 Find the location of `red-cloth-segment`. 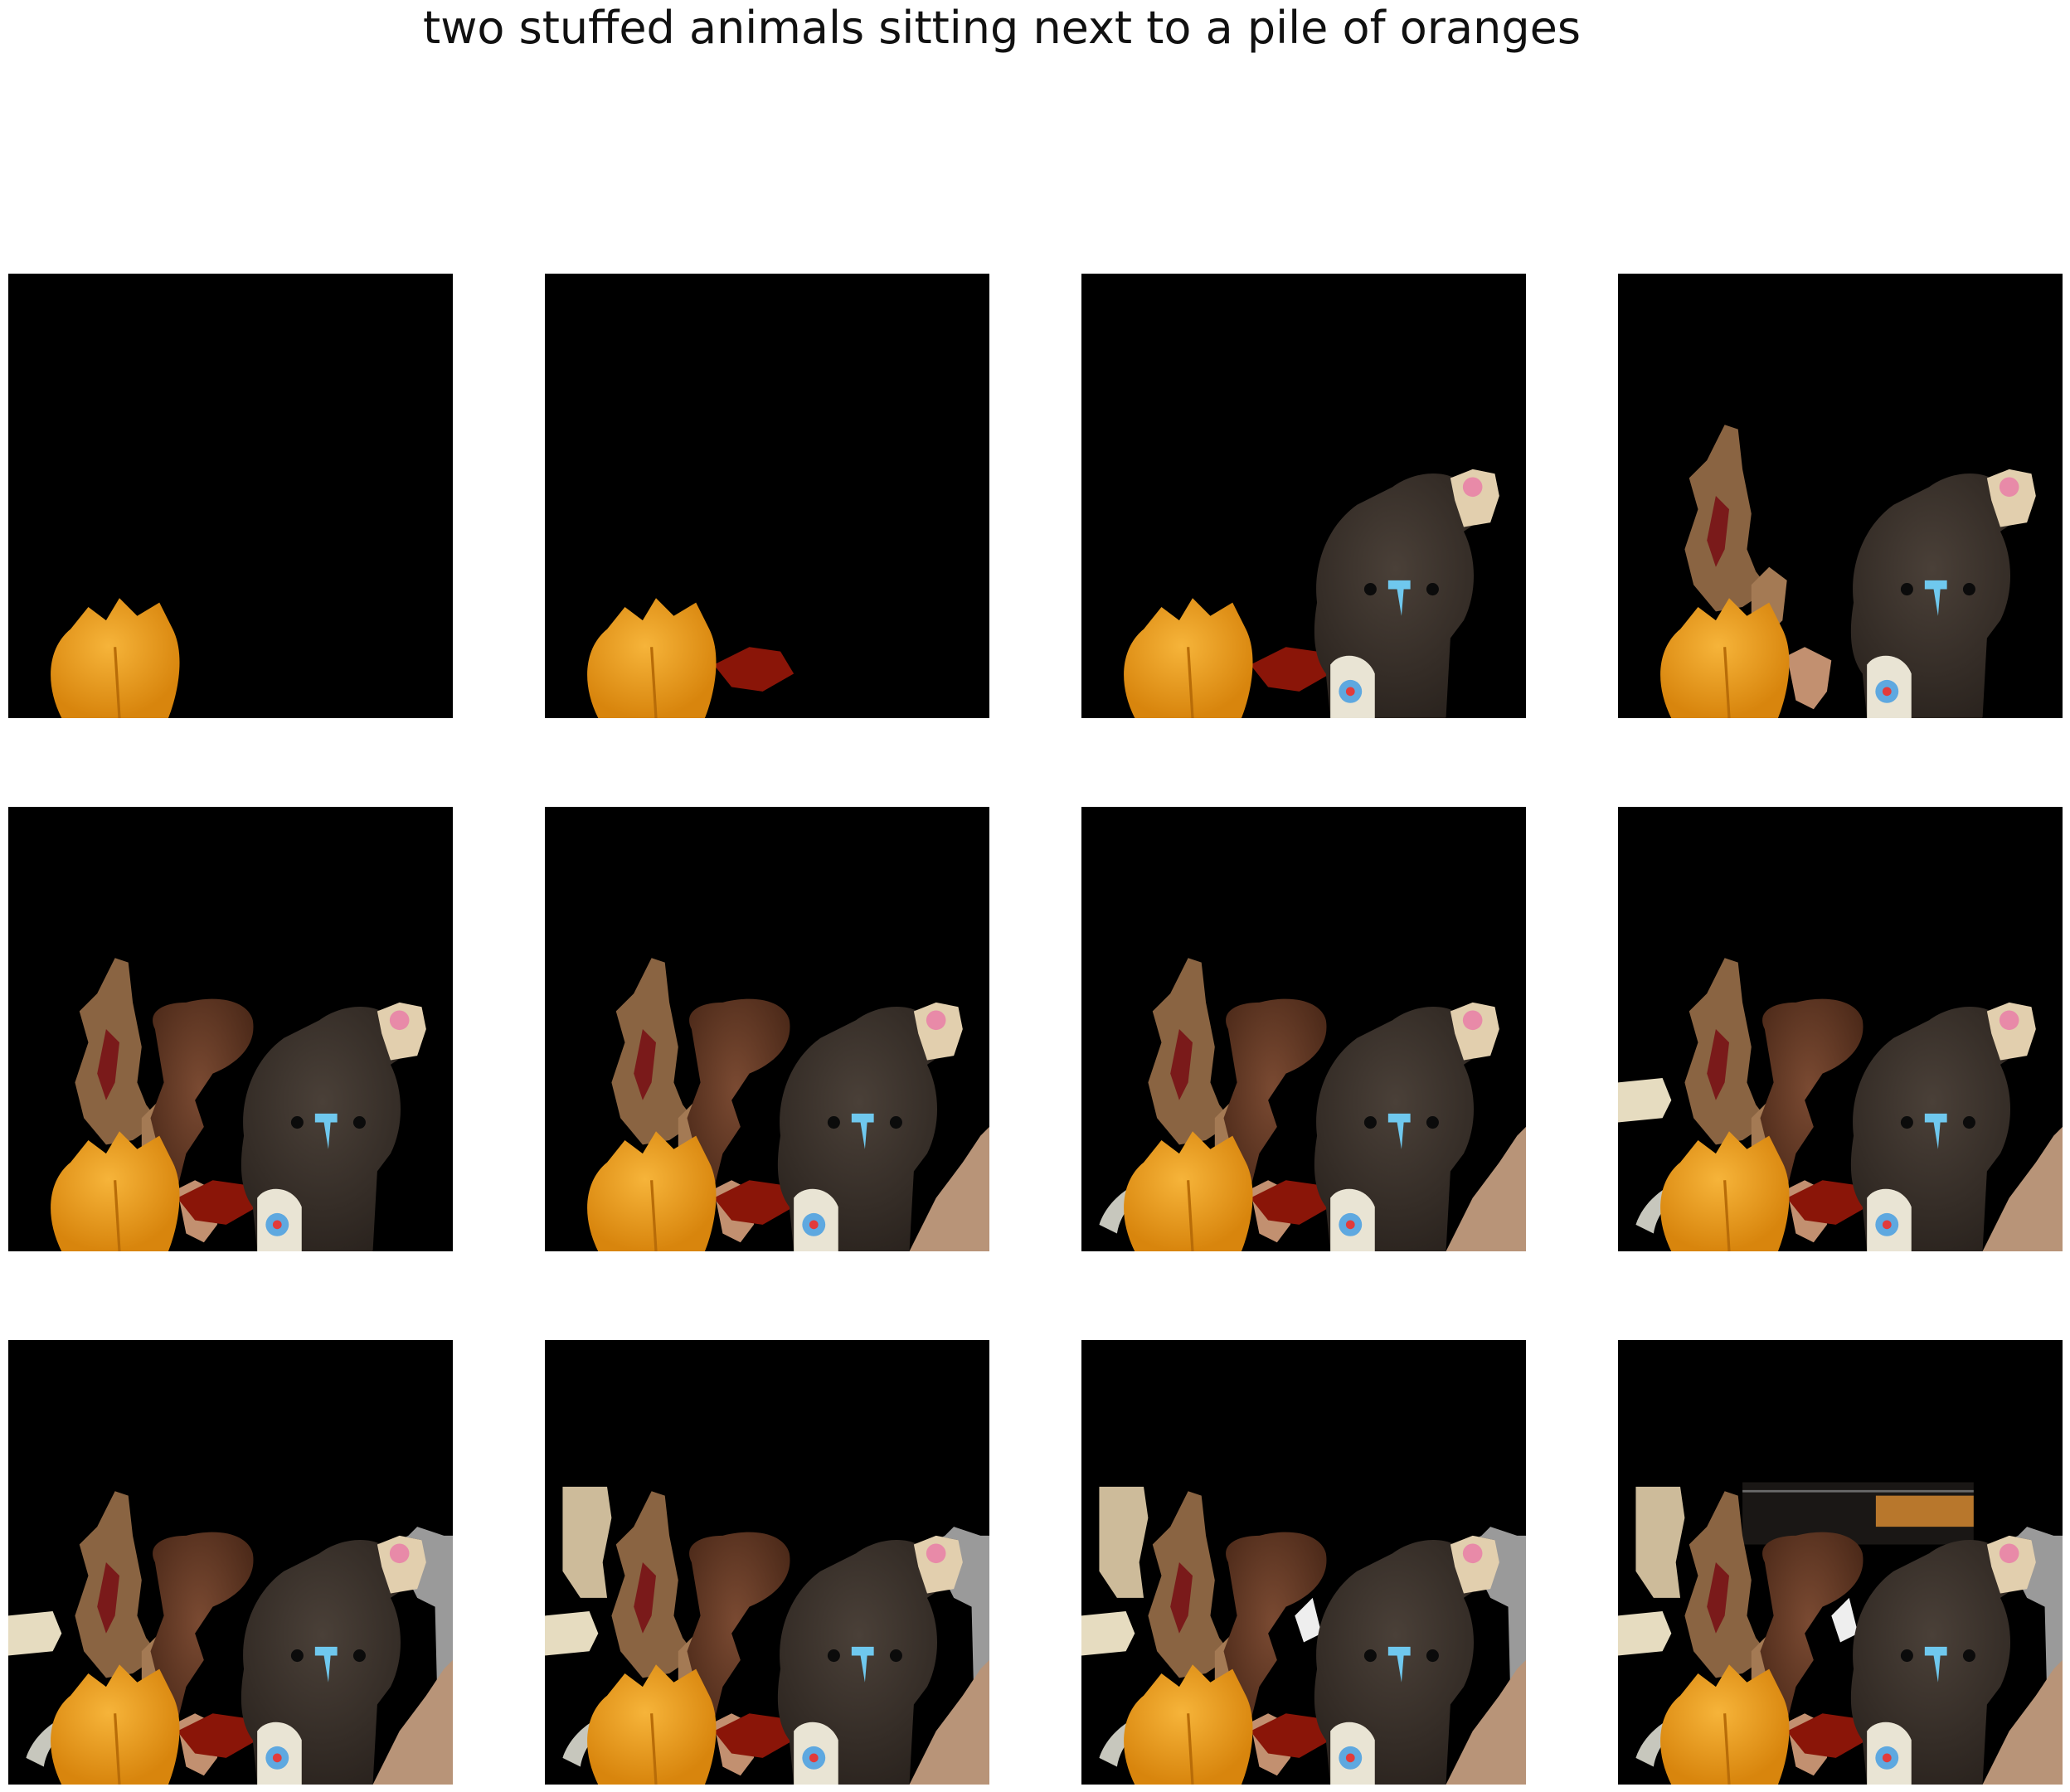

red-cloth-segment is located at coordinates (754, 669).